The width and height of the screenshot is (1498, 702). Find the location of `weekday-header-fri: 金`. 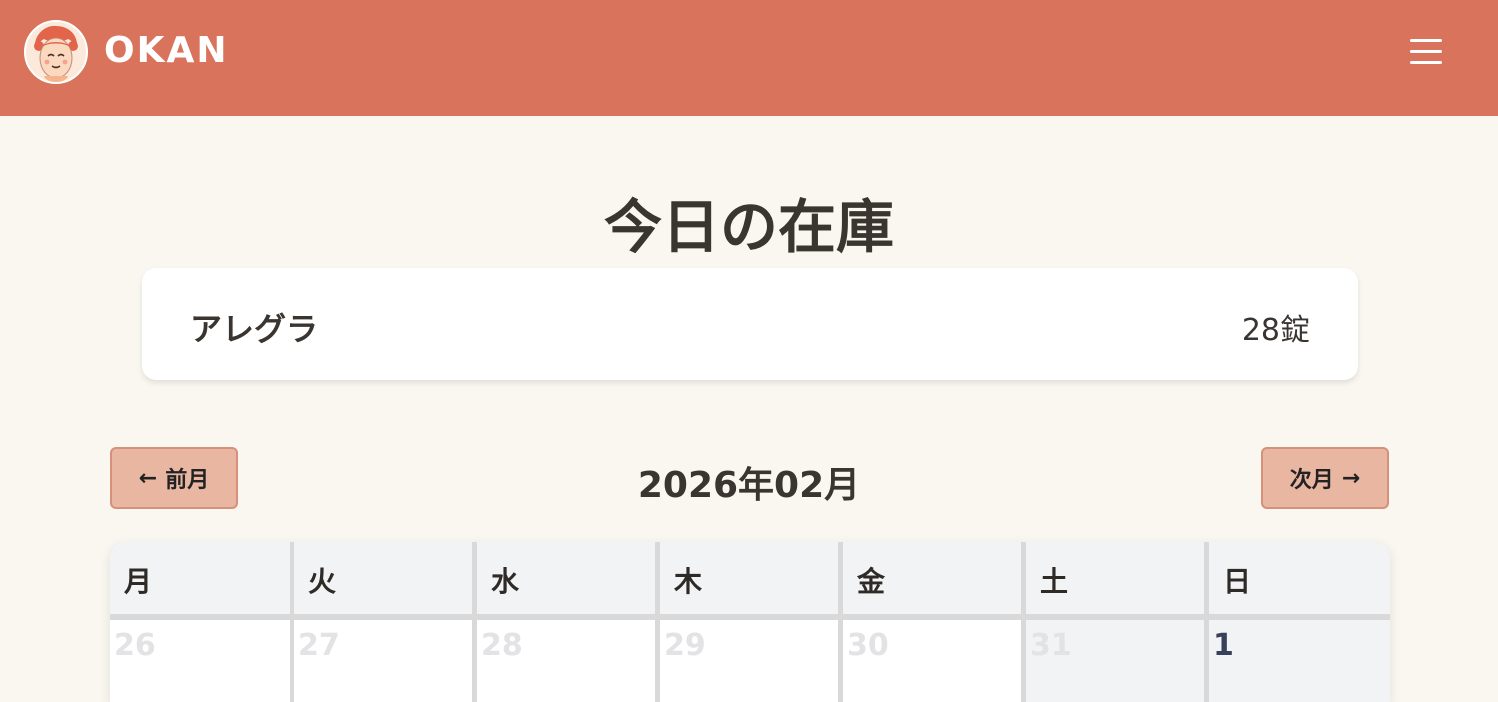

weekday-header-fri: 金 is located at coordinates (932, 578).